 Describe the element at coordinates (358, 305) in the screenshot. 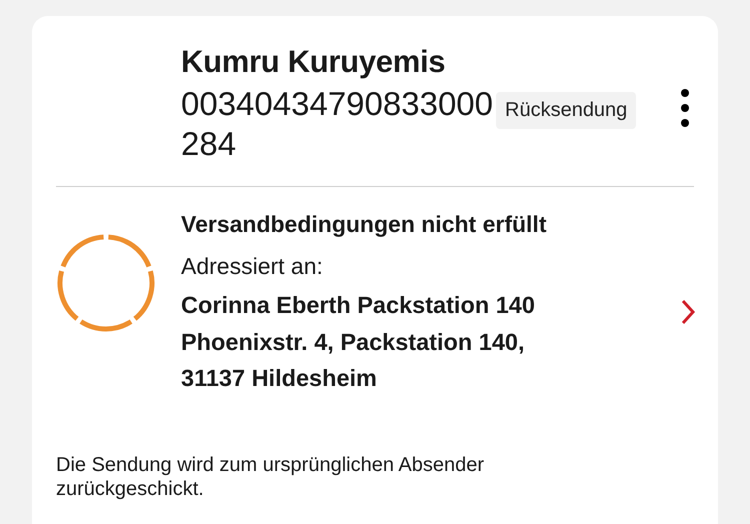

I see `address-line: Corinna Eberth Packstation 140` at that location.